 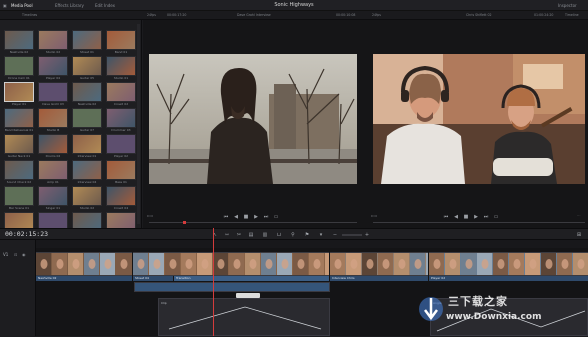 I want to click on media-clip: Crowd 02, so click(x=121, y=94).